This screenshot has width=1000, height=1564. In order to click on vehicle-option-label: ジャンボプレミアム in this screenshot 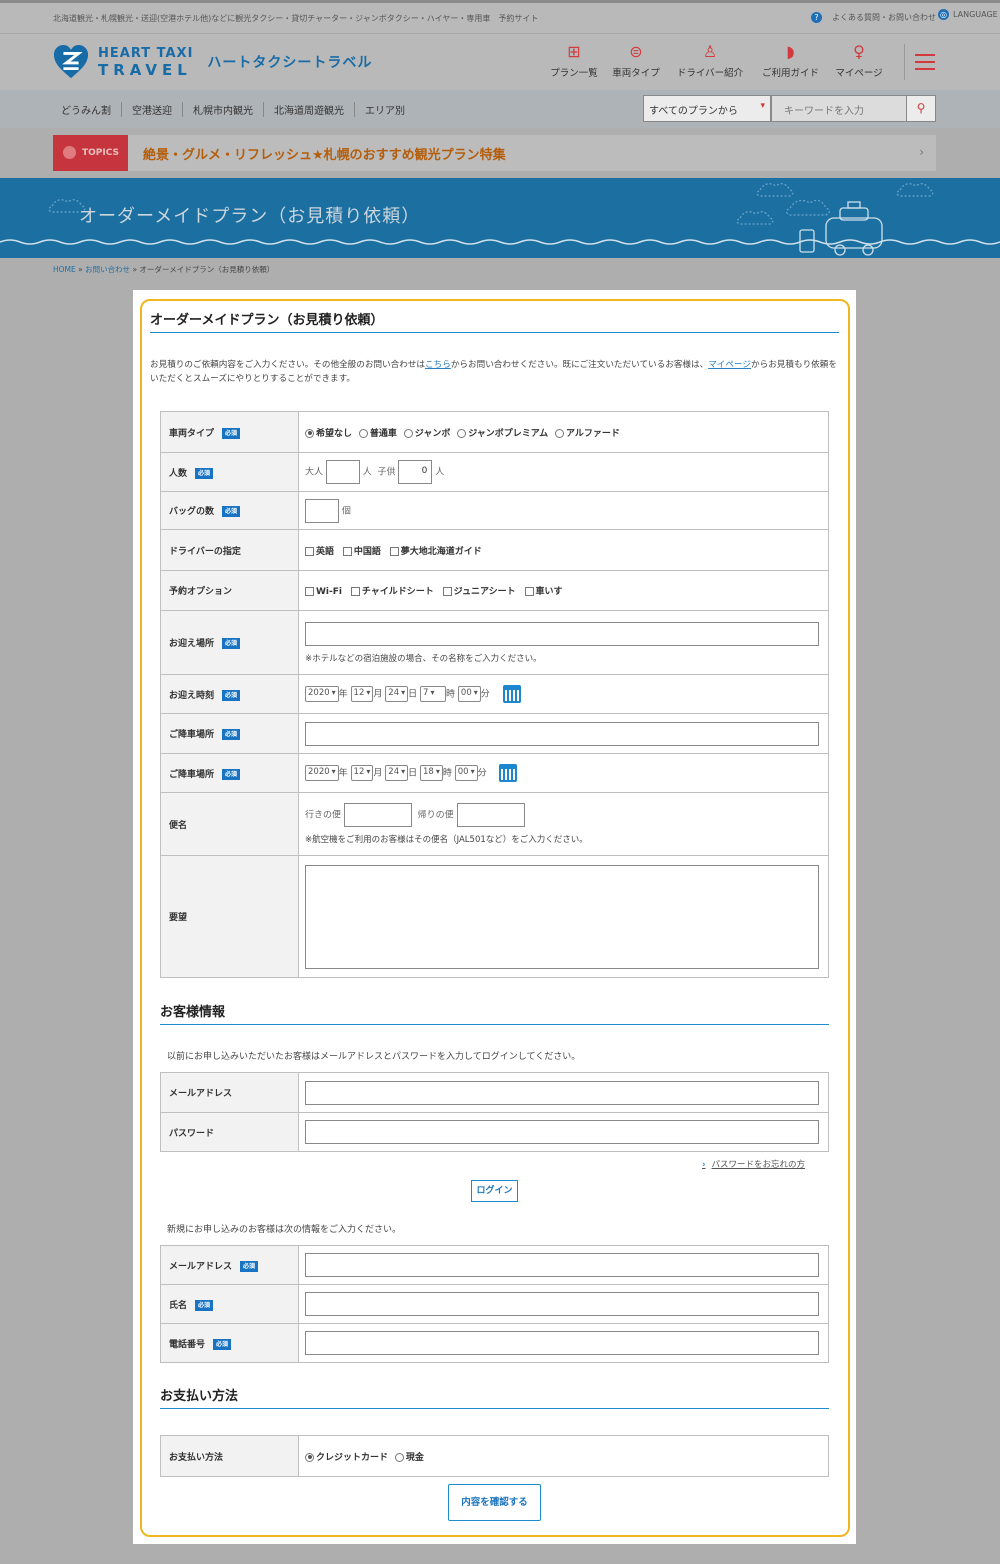, I will do `click(508, 433)`.